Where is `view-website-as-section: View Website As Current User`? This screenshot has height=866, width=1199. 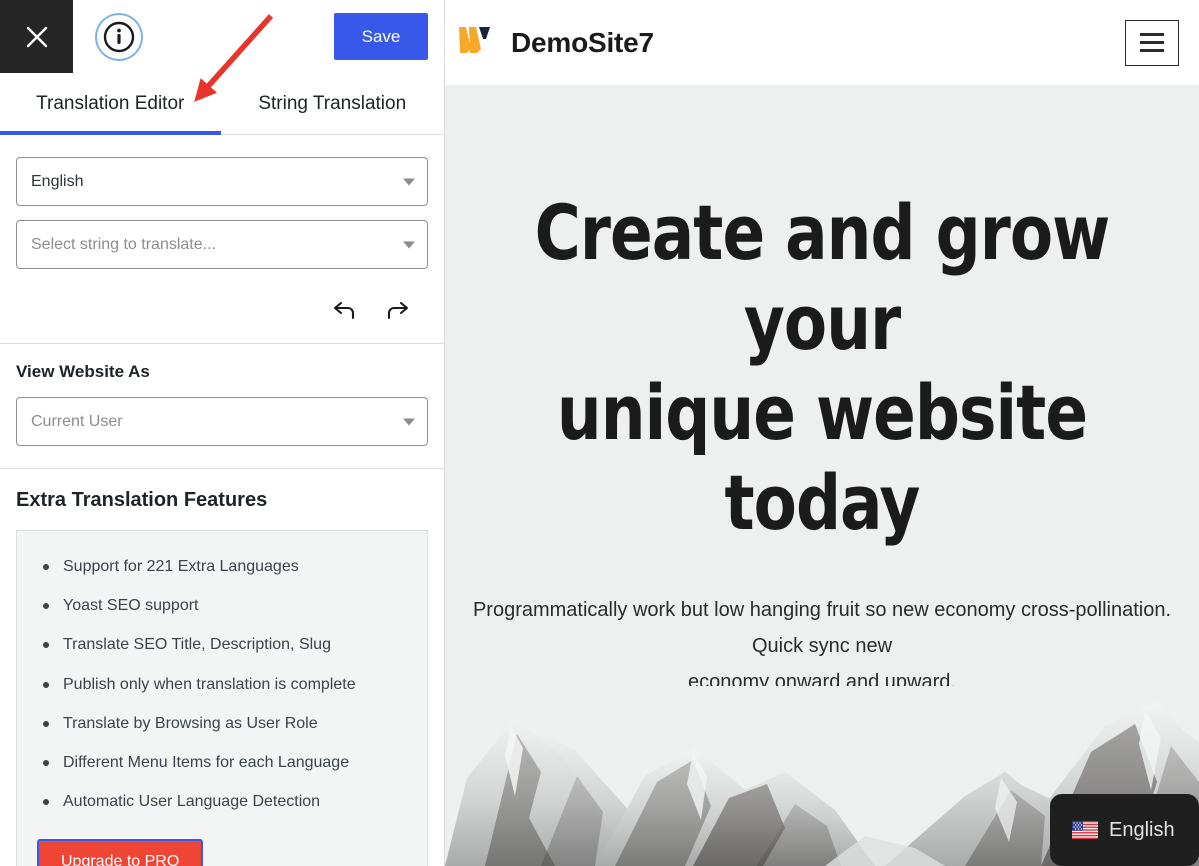 view-website-as-section: View Website As Current User is located at coordinates (222, 406).